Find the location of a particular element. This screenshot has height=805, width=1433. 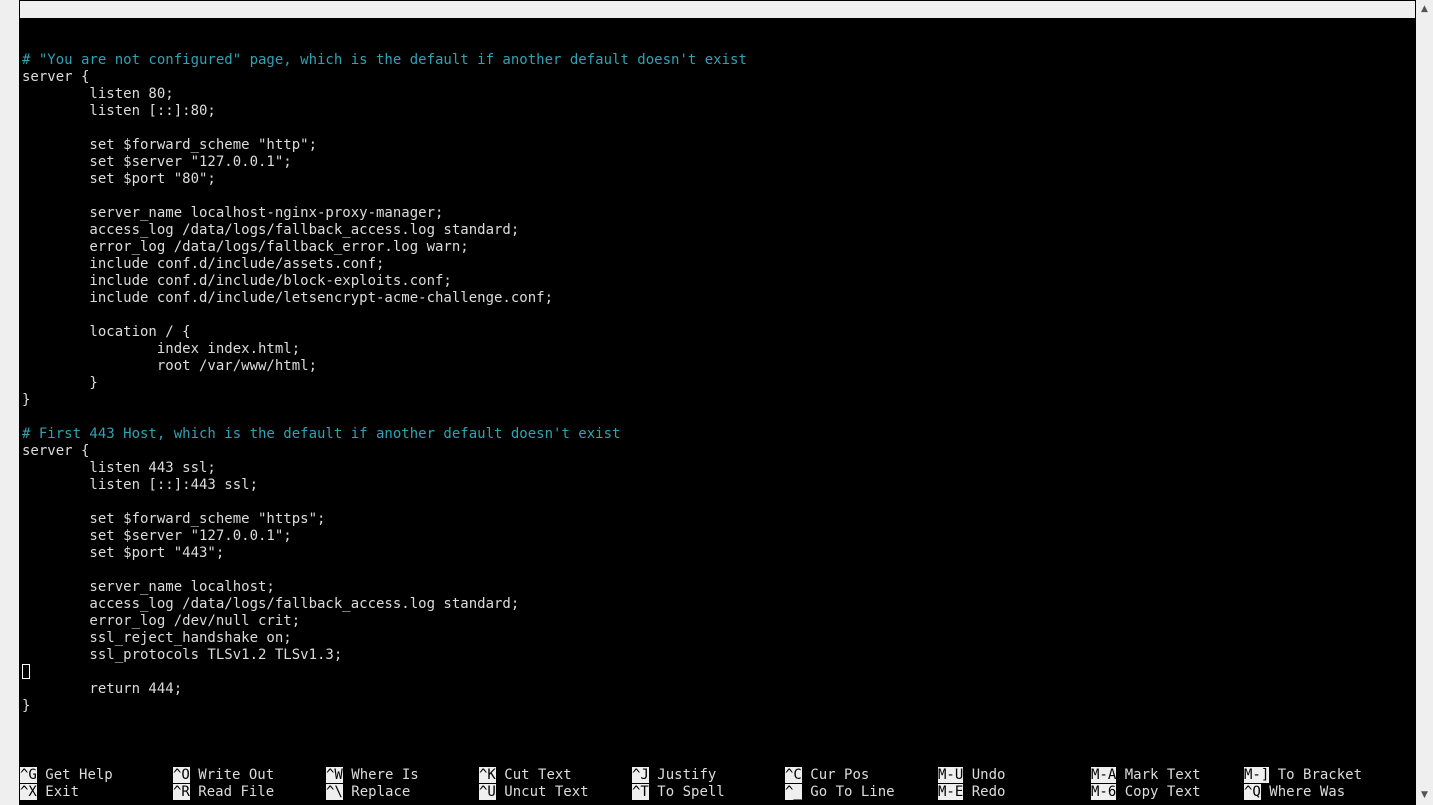

shortcut-cut-text: ^K Cut Text is located at coordinates (525, 775).